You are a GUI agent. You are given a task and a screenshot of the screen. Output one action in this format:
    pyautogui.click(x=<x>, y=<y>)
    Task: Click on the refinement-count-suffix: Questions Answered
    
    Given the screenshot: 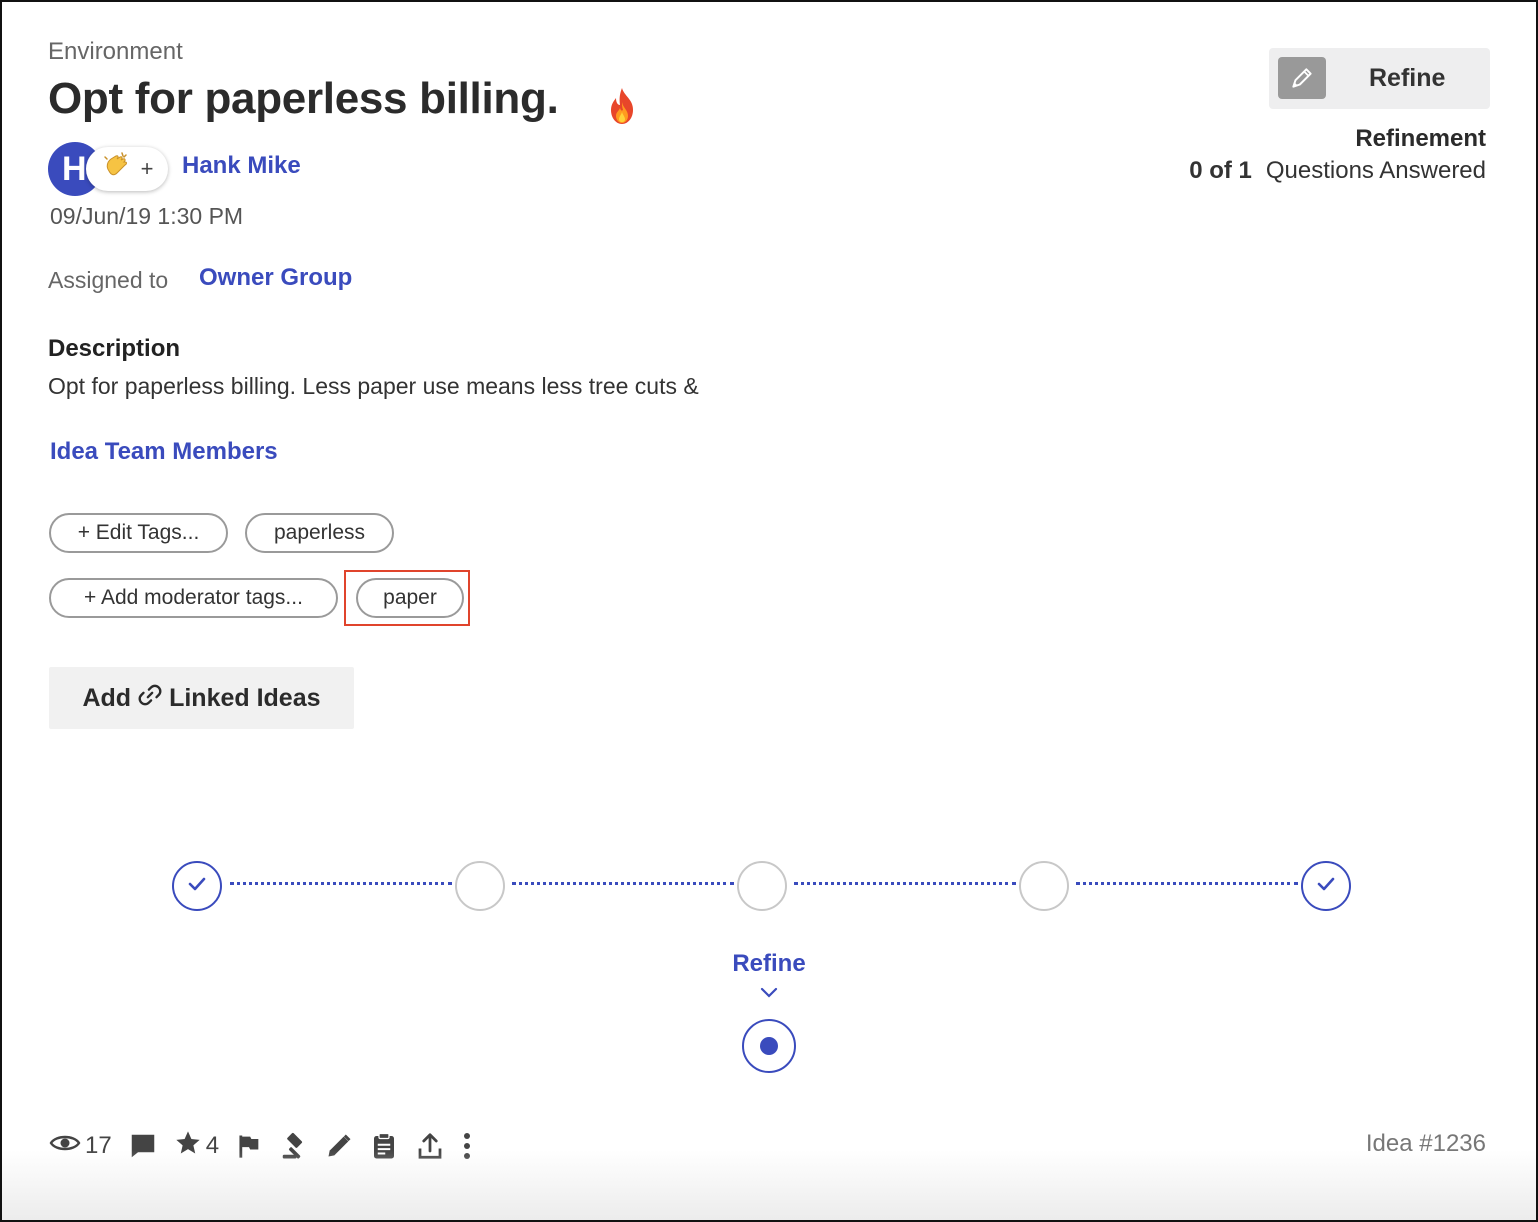 What is the action you would take?
    pyautogui.click(x=1375, y=170)
    